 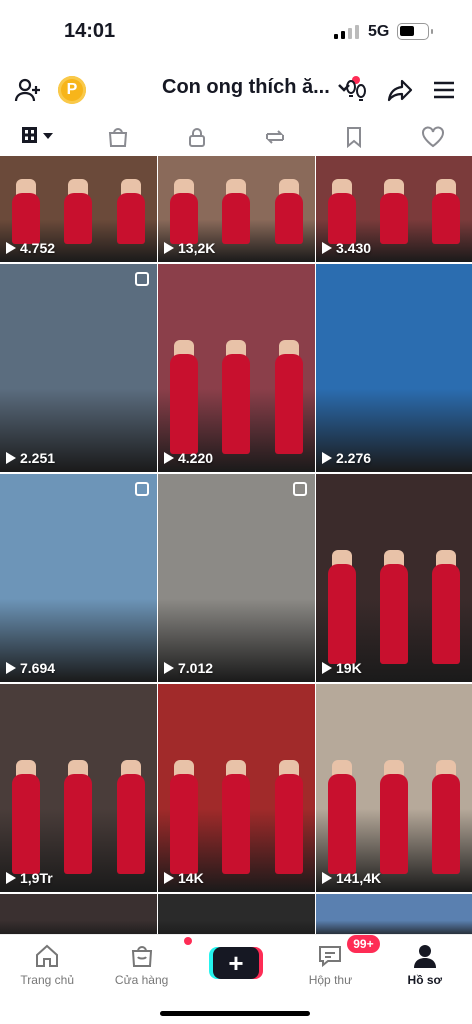 What do you see at coordinates (400, 90) in the screenshot?
I see `share-icon` at bounding box center [400, 90].